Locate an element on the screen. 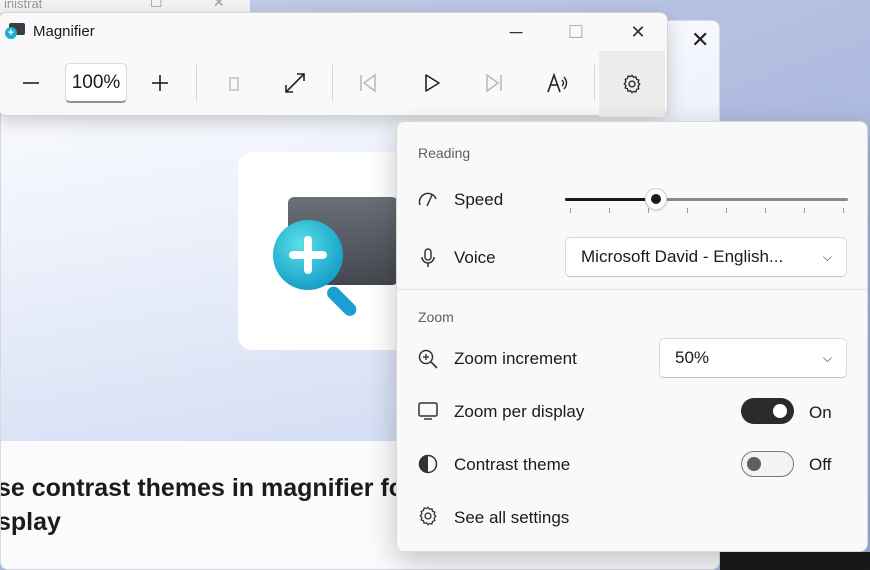 This screenshot has width=870, height=570. magnifier-app-icon: + is located at coordinates (15, 31).